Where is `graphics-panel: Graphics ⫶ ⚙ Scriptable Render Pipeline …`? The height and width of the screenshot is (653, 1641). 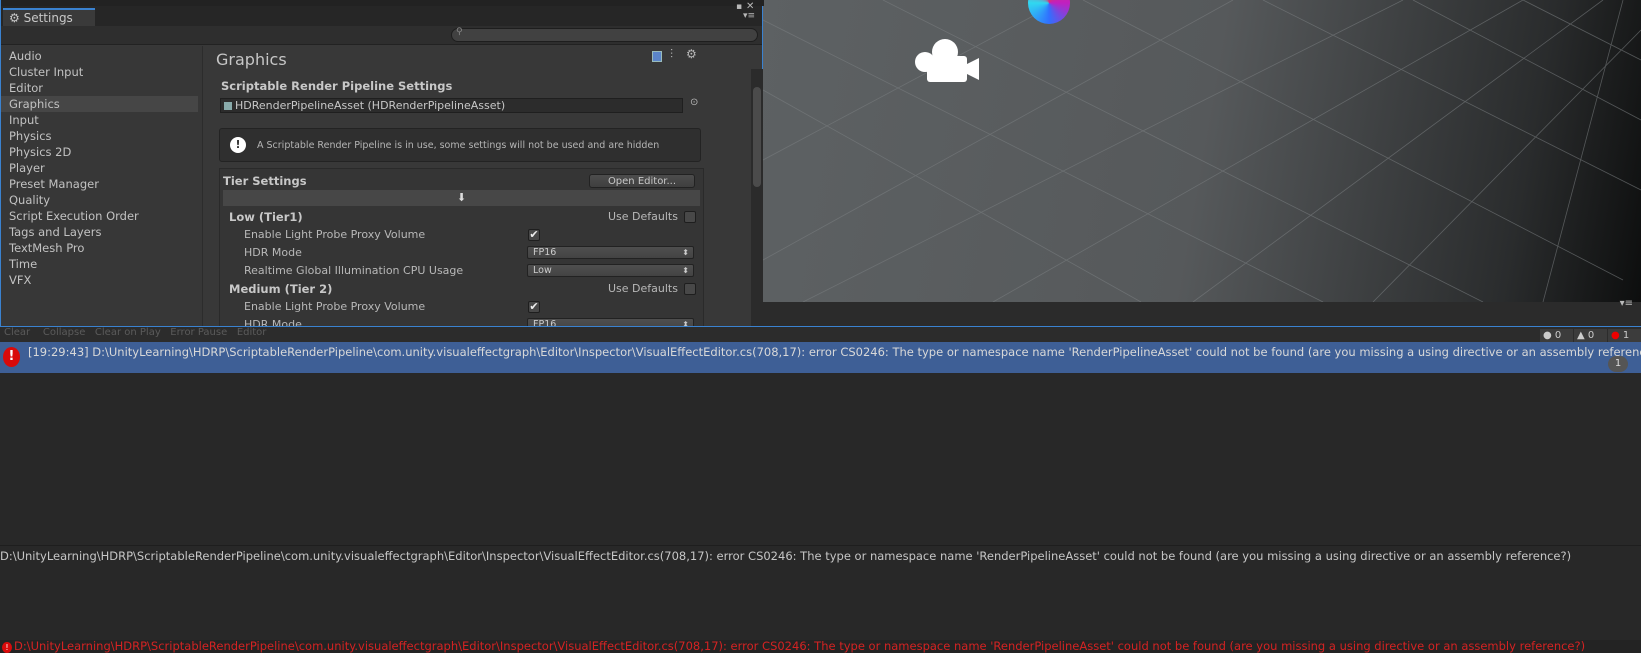
graphics-panel: Graphics ⫶ ⚙ Scriptable Render Pipeline … is located at coordinates (477, 189).